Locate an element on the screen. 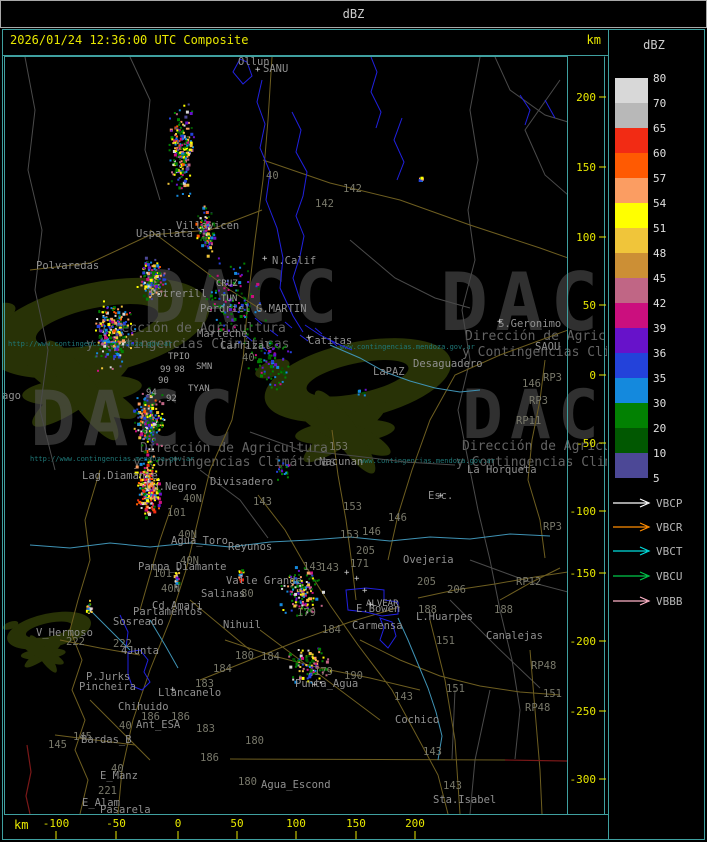 The height and width of the screenshot is (842, 707). y-axis-tick-label: 200 is located at coordinates (586, 97).